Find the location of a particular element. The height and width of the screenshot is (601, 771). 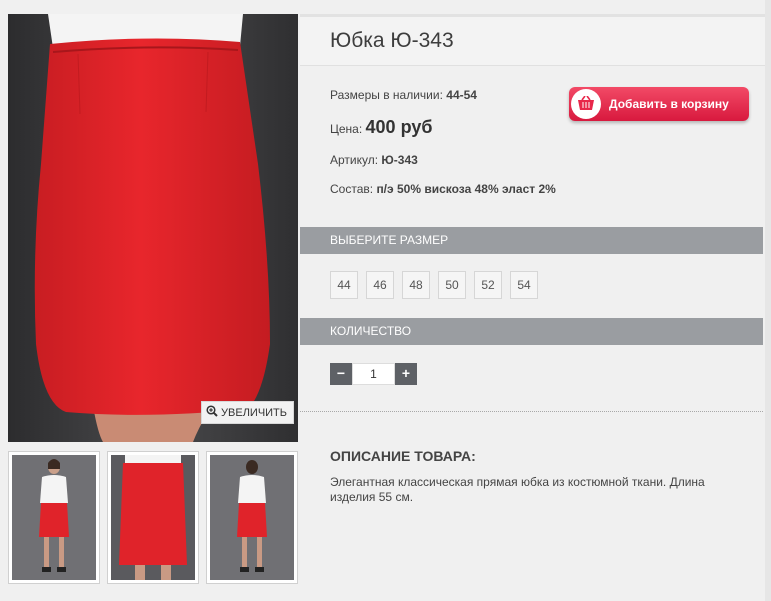

thumbnail-skirt-closeup is located at coordinates (153, 517).